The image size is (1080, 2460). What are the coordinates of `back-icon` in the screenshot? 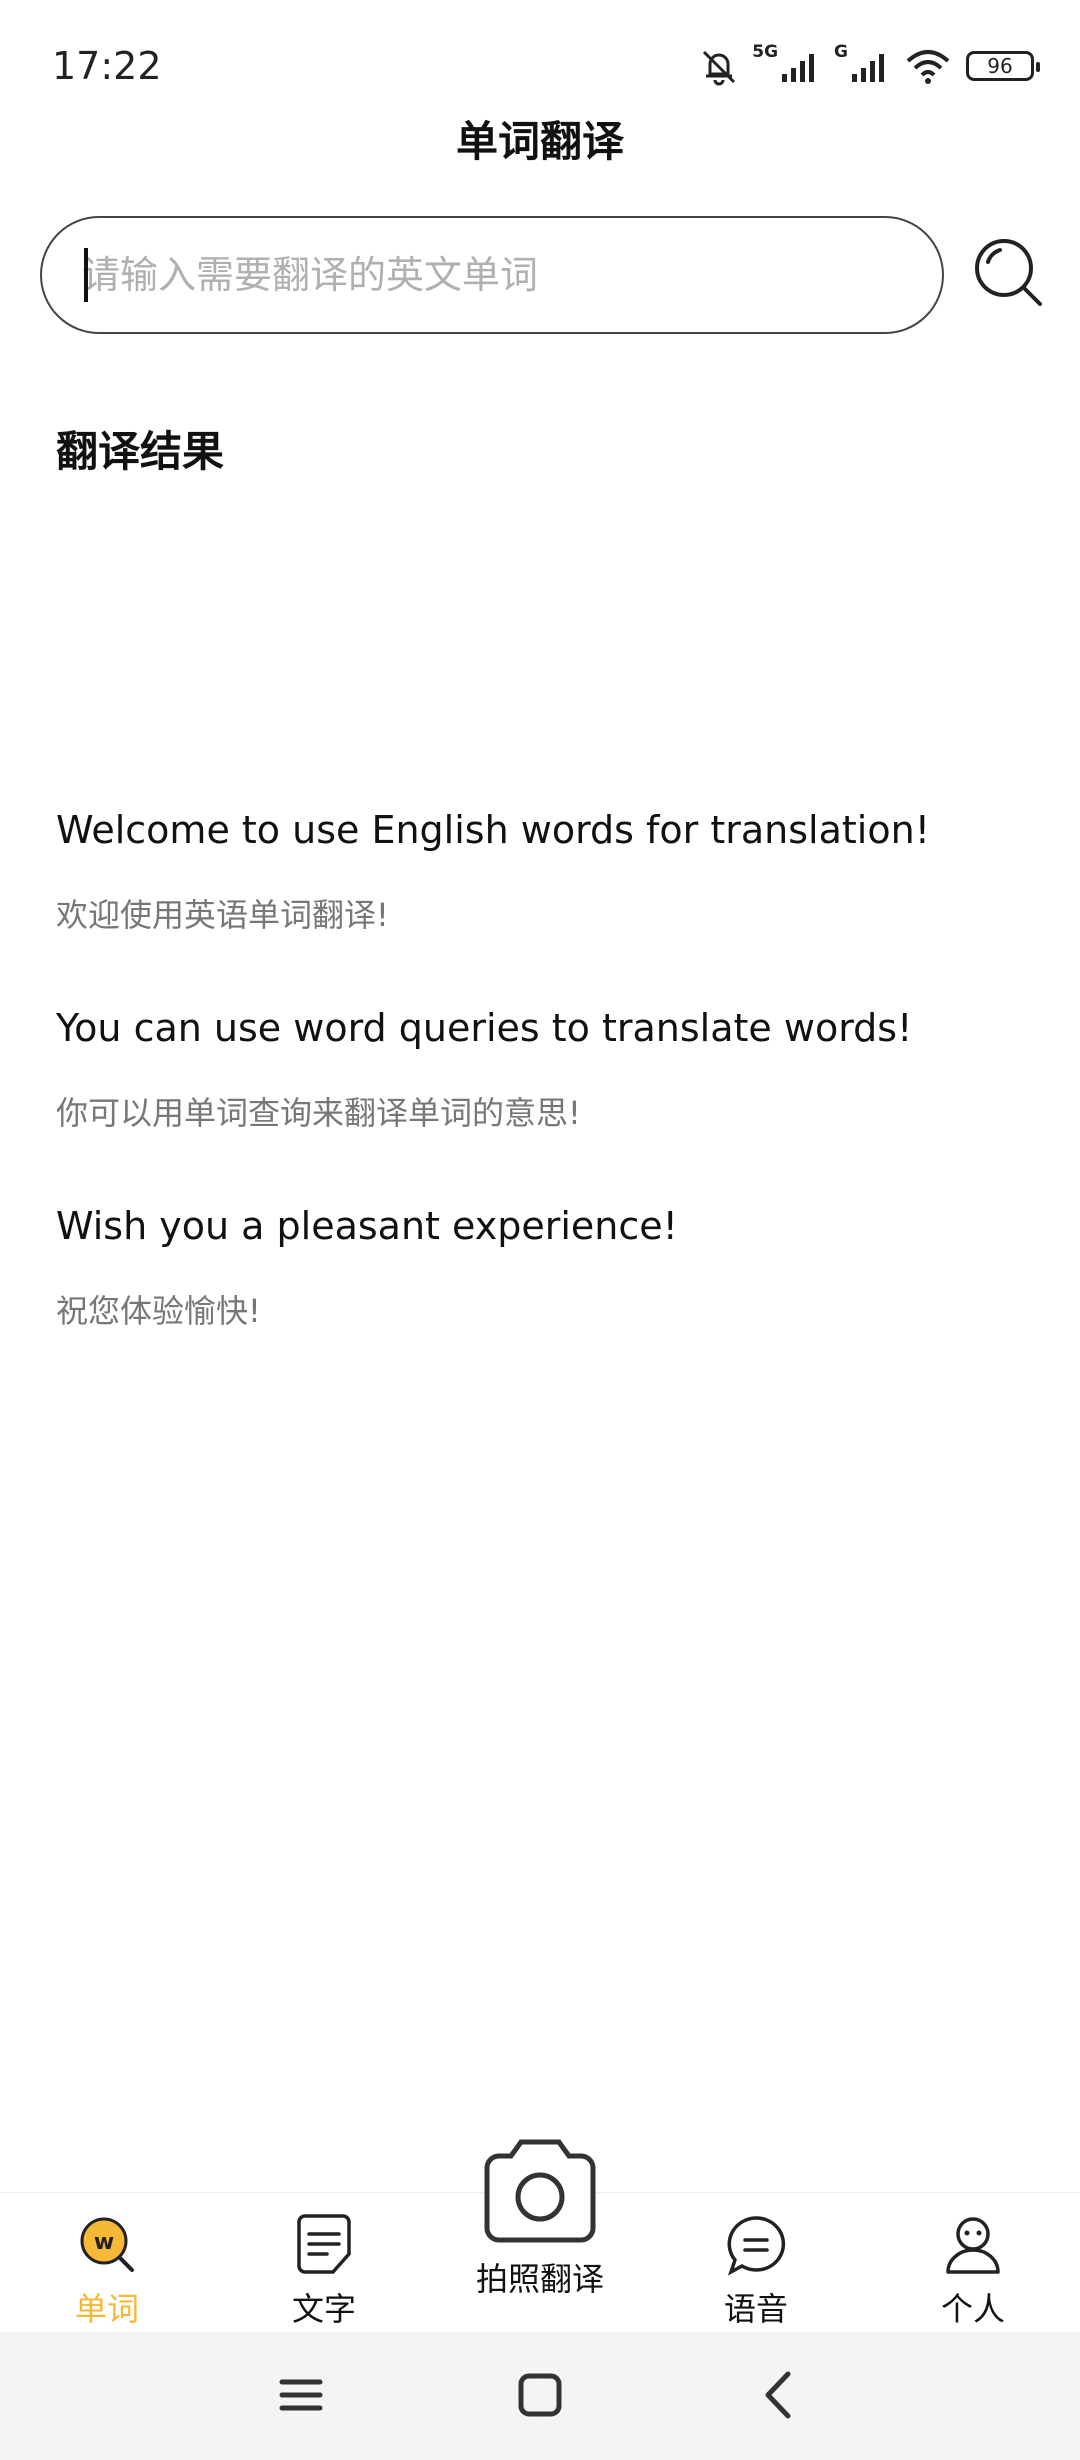 It's located at (779, 2395).